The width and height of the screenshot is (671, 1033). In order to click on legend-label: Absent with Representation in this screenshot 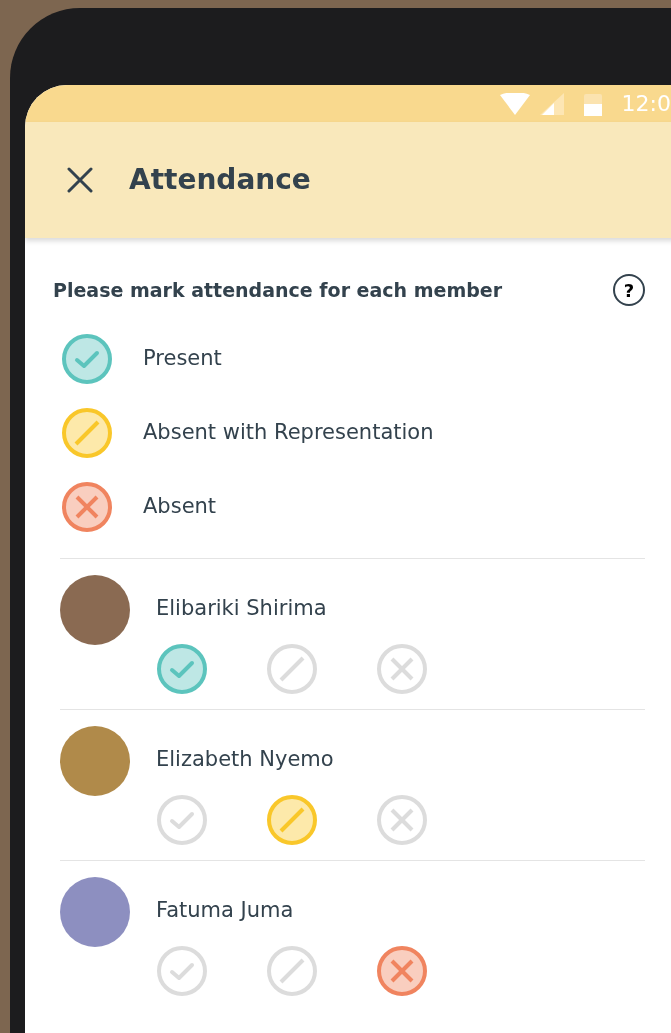, I will do `click(288, 433)`.